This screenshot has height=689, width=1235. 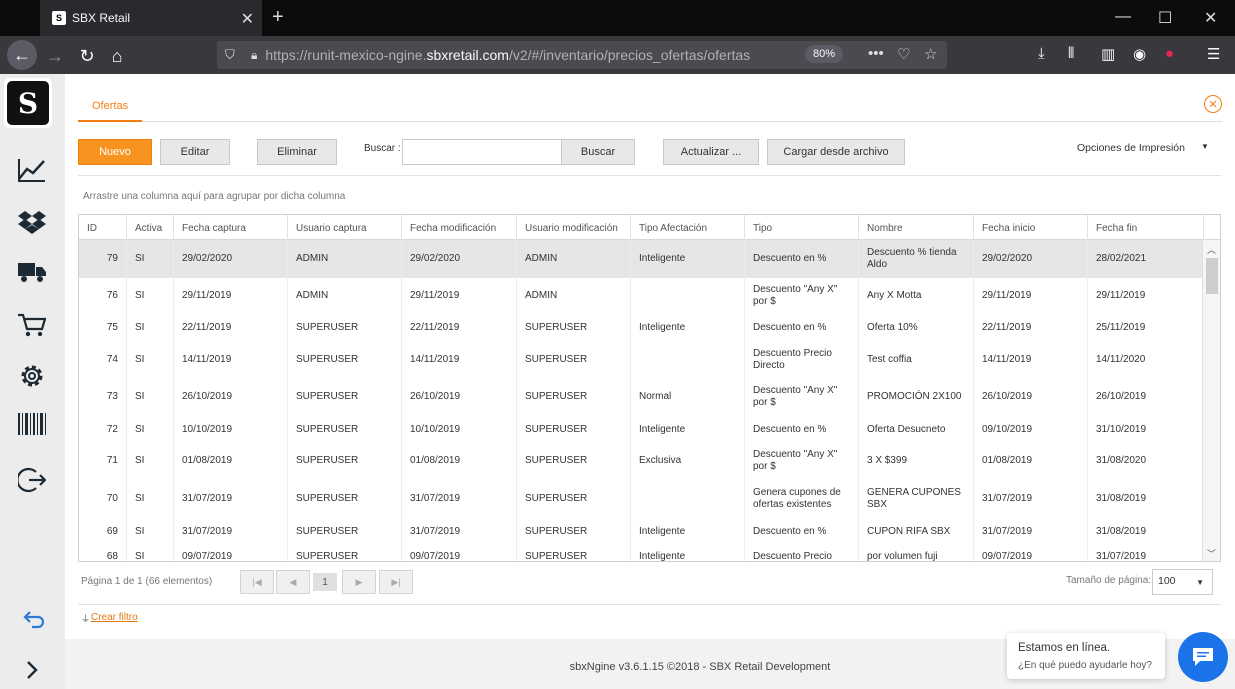 What do you see at coordinates (1139, 54) in the screenshot?
I see `account-icon: ◉` at bounding box center [1139, 54].